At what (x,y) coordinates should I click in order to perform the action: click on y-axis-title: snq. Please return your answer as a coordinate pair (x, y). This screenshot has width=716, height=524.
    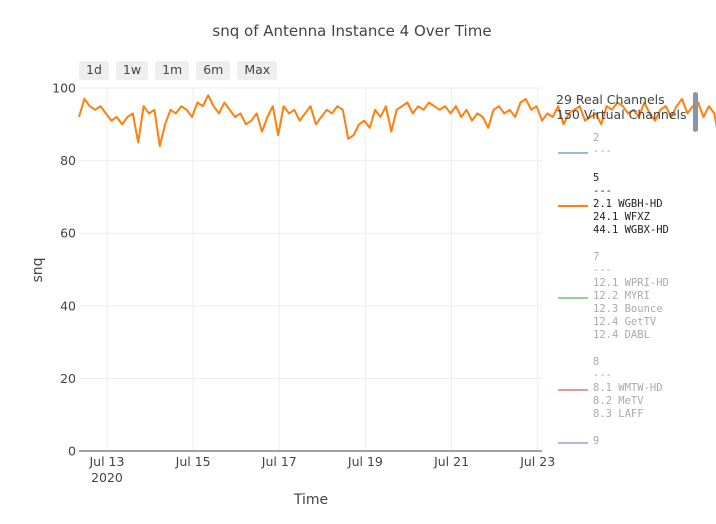
    Looking at the image, I should click on (38, 269).